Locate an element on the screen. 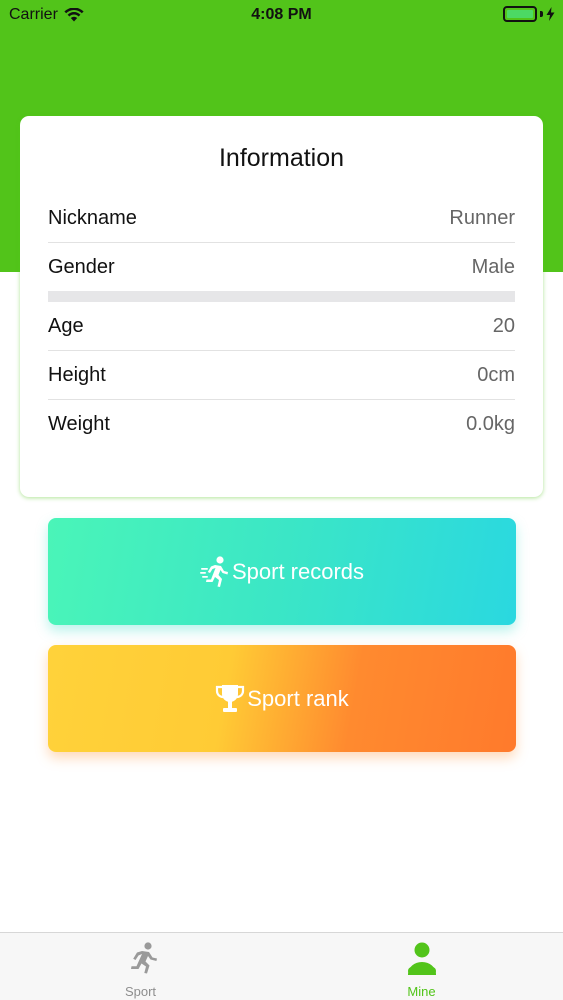 This screenshot has height=1000, width=563. nickname-value: Runner is located at coordinates (482, 218).